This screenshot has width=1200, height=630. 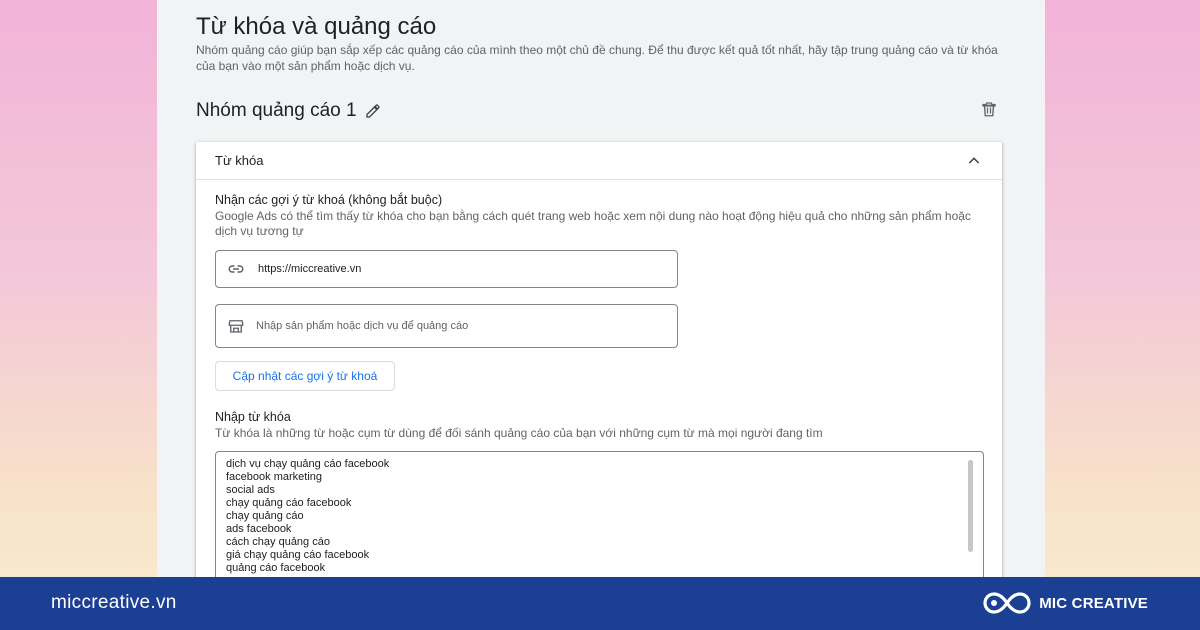 What do you see at coordinates (250, 490) in the screenshot?
I see `keyword-line: social ads` at bounding box center [250, 490].